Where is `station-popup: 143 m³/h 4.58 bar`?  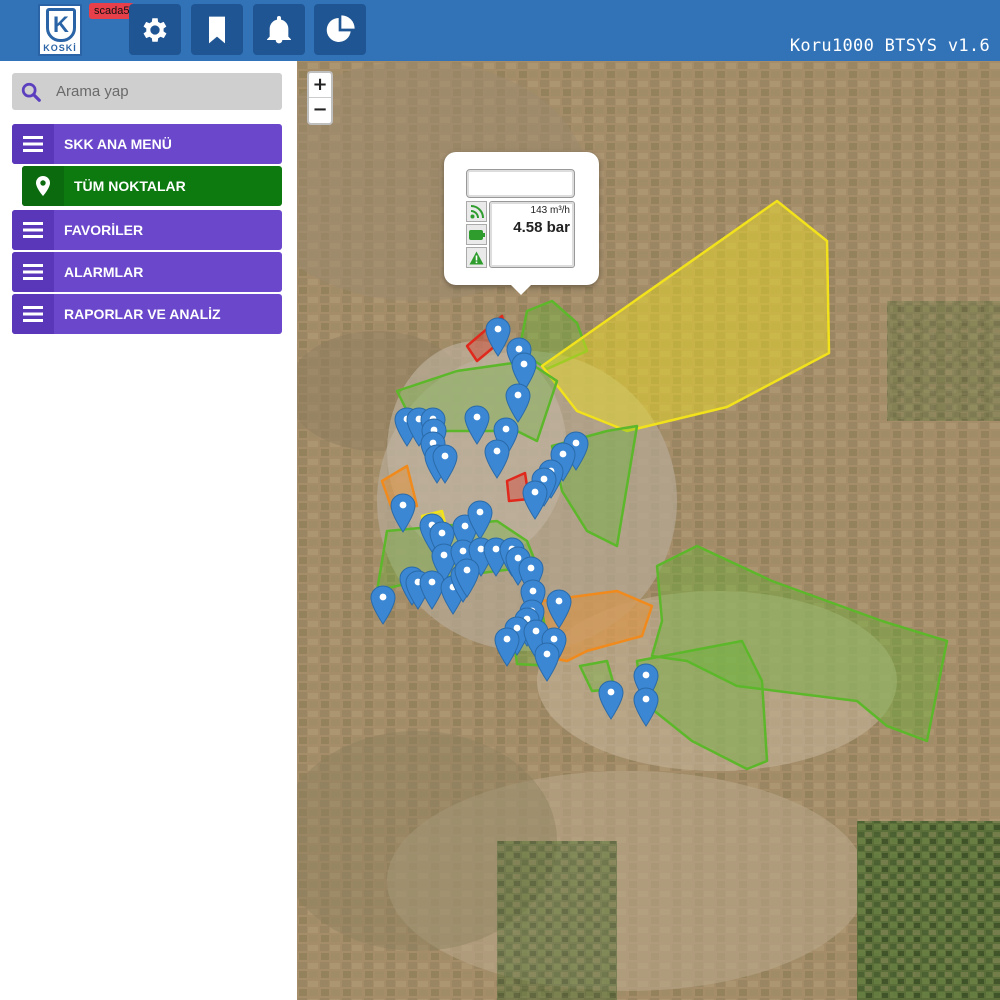
station-popup: 143 m³/h 4.58 bar is located at coordinates (521, 223).